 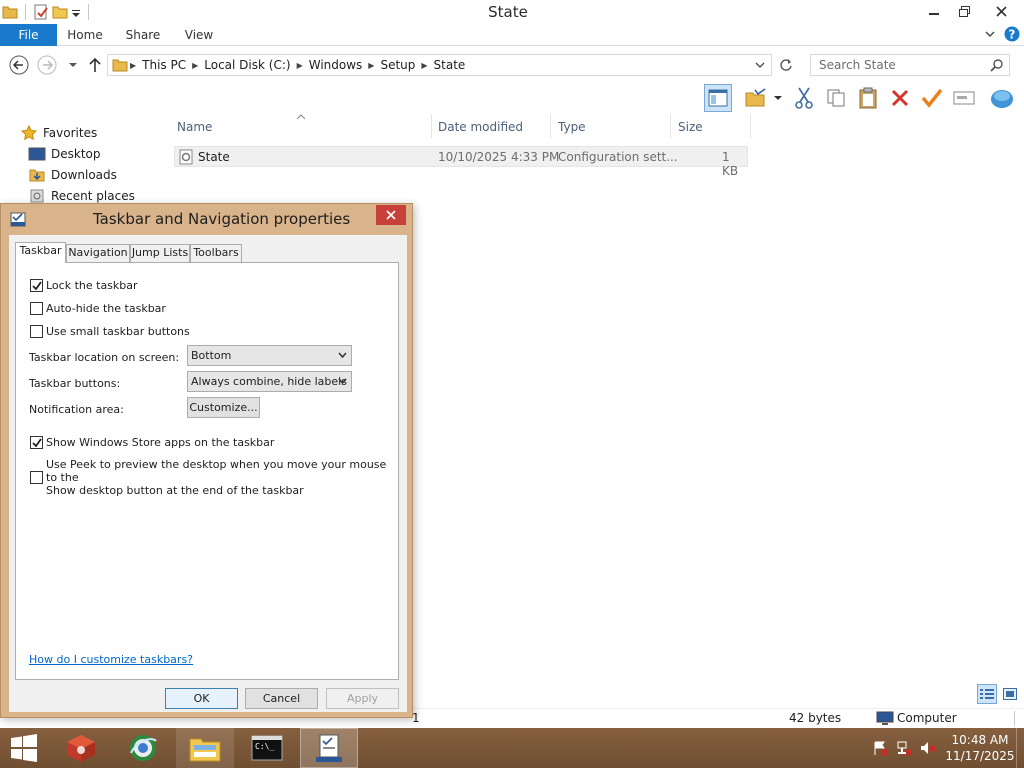 What do you see at coordinates (342, 355) in the screenshot?
I see `chevron-down-icon` at bounding box center [342, 355].